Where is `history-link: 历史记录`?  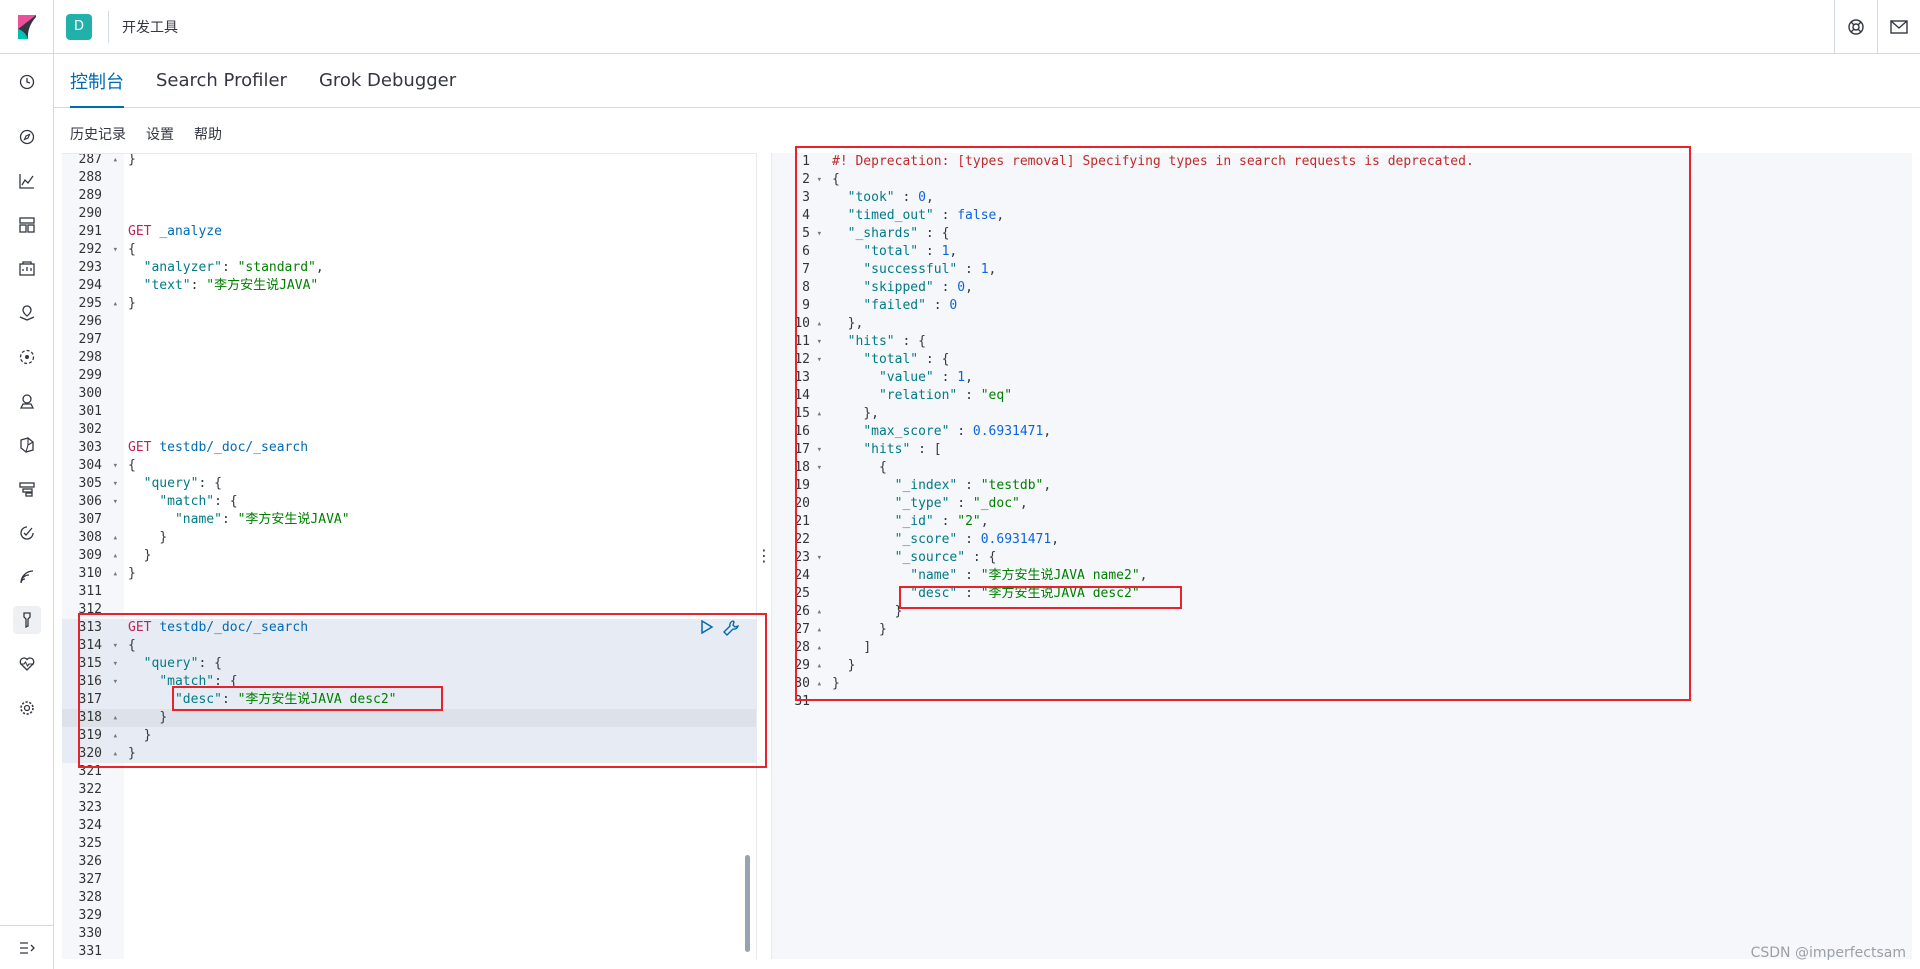
history-link: 历史记录 is located at coordinates (98, 134).